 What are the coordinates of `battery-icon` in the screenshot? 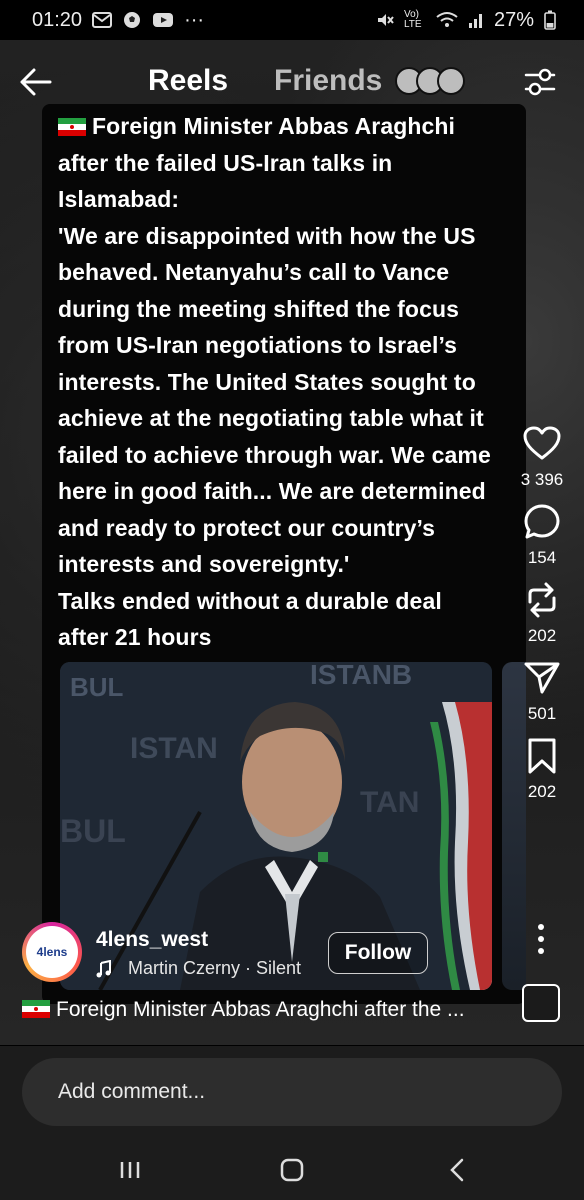 It's located at (550, 20).